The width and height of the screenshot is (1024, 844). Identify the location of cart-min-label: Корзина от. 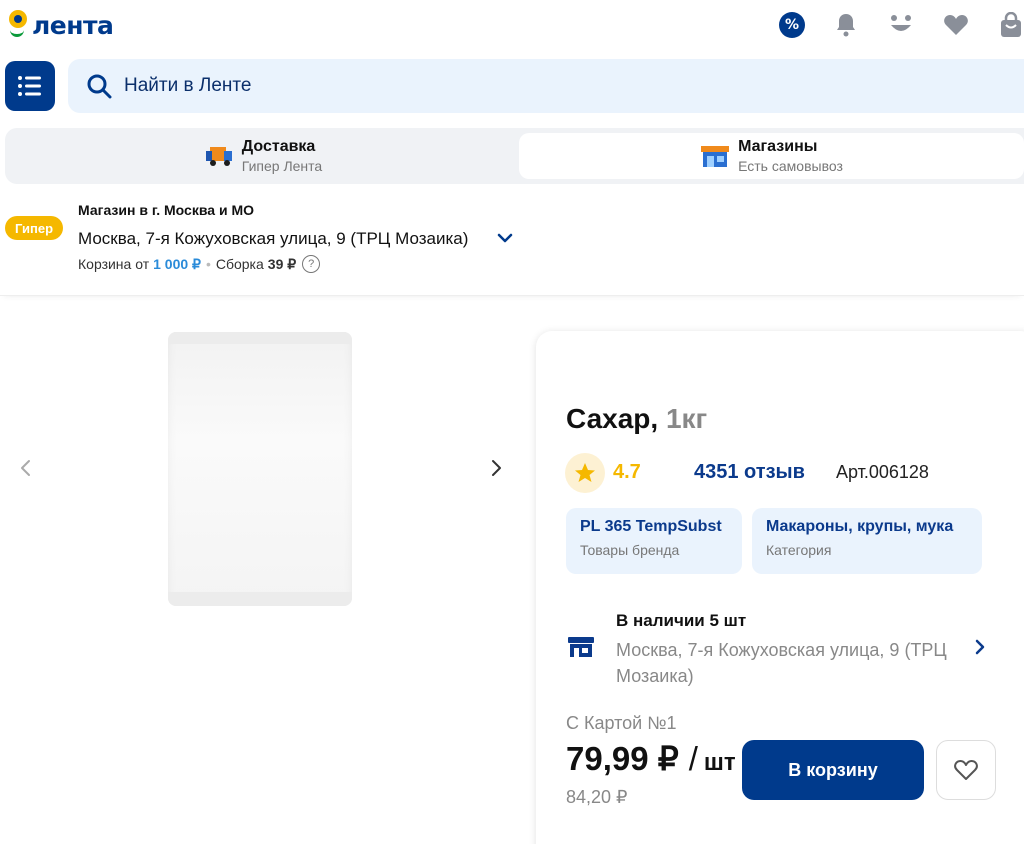
(114, 264).